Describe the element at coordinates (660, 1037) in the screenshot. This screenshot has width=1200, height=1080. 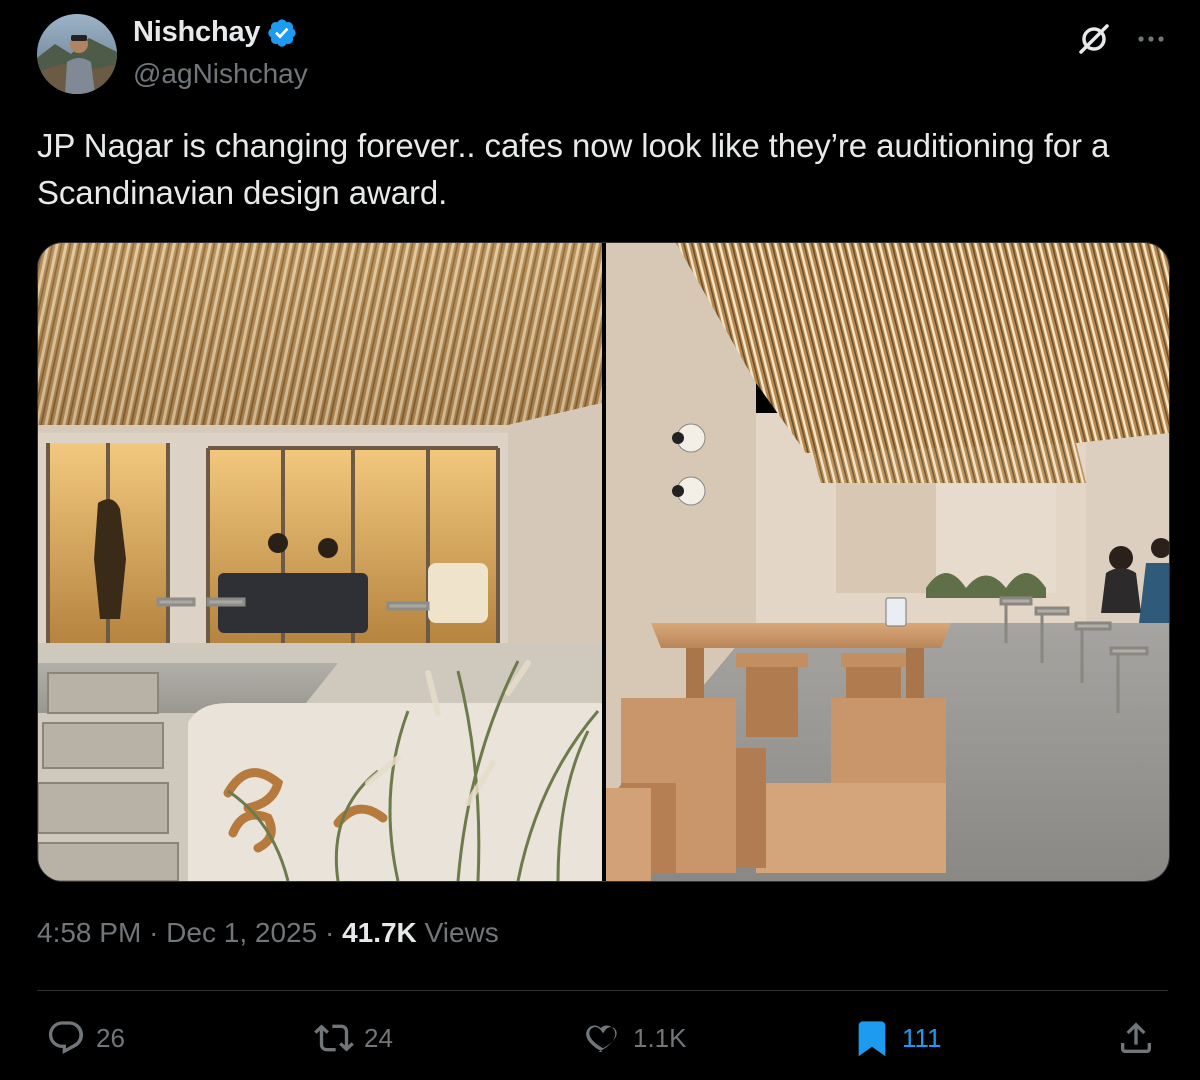
I see `like-count: 1.1K` at that location.